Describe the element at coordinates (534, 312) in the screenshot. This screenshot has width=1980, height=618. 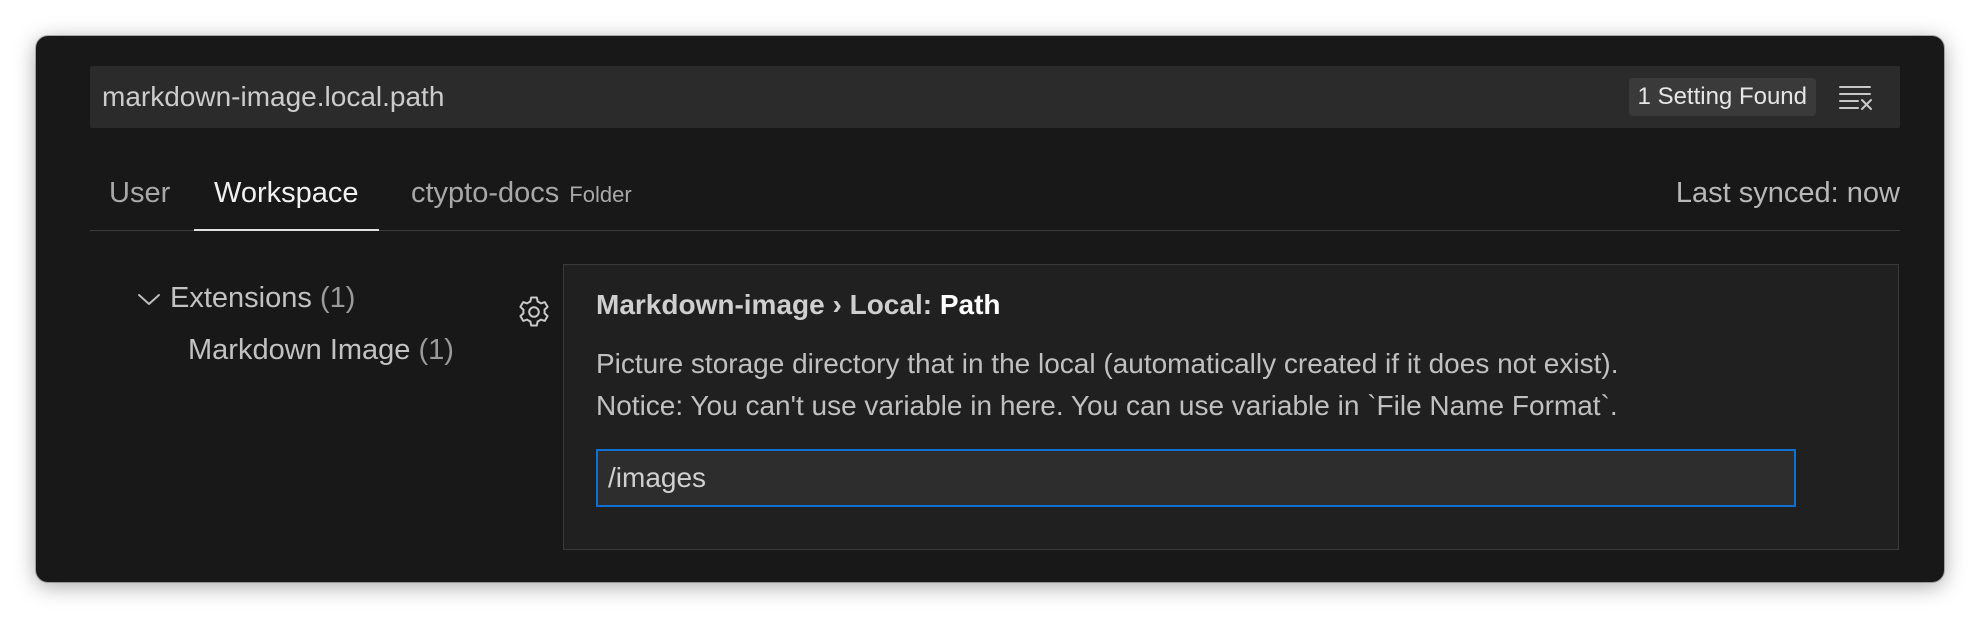
I see `gear-icon` at that location.